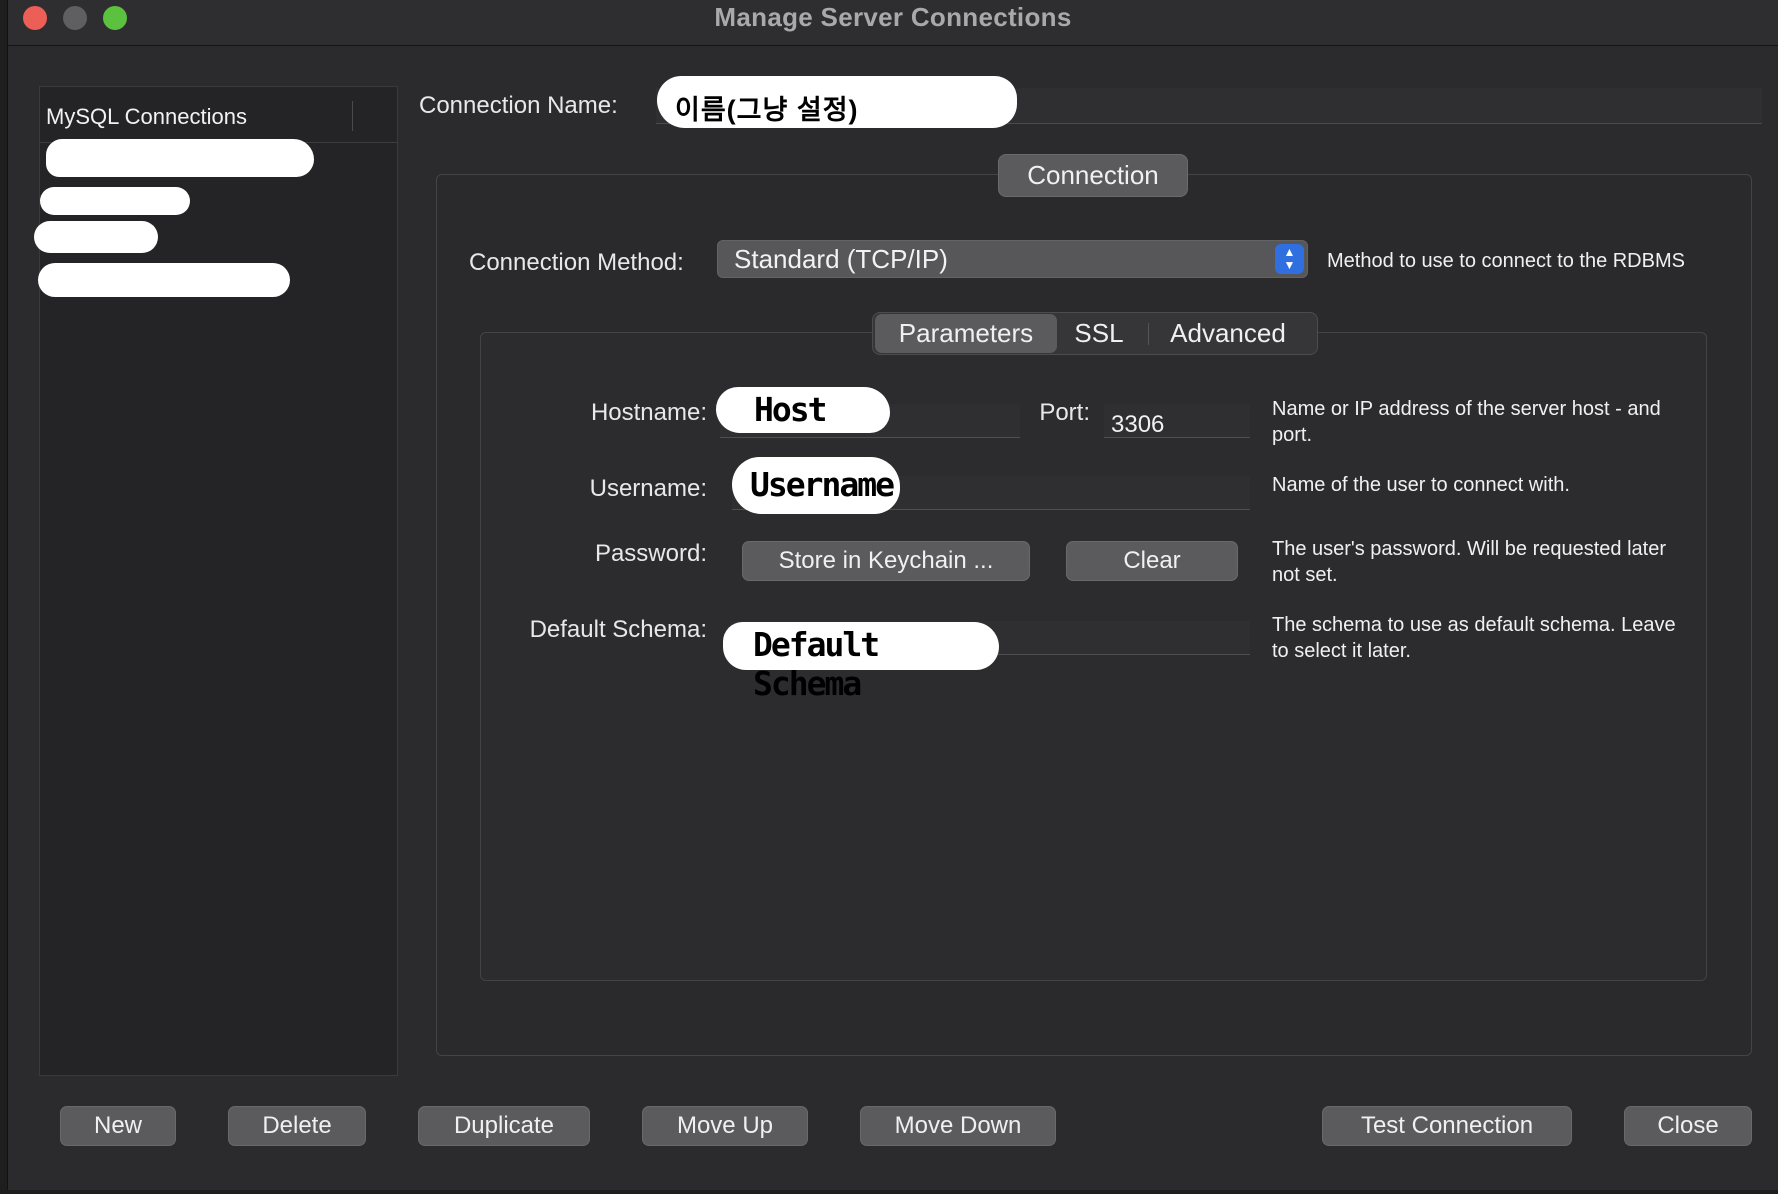  What do you see at coordinates (118, 1126) in the screenshot?
I see `new-connection-button: New` at bounding box center [118, 1126].